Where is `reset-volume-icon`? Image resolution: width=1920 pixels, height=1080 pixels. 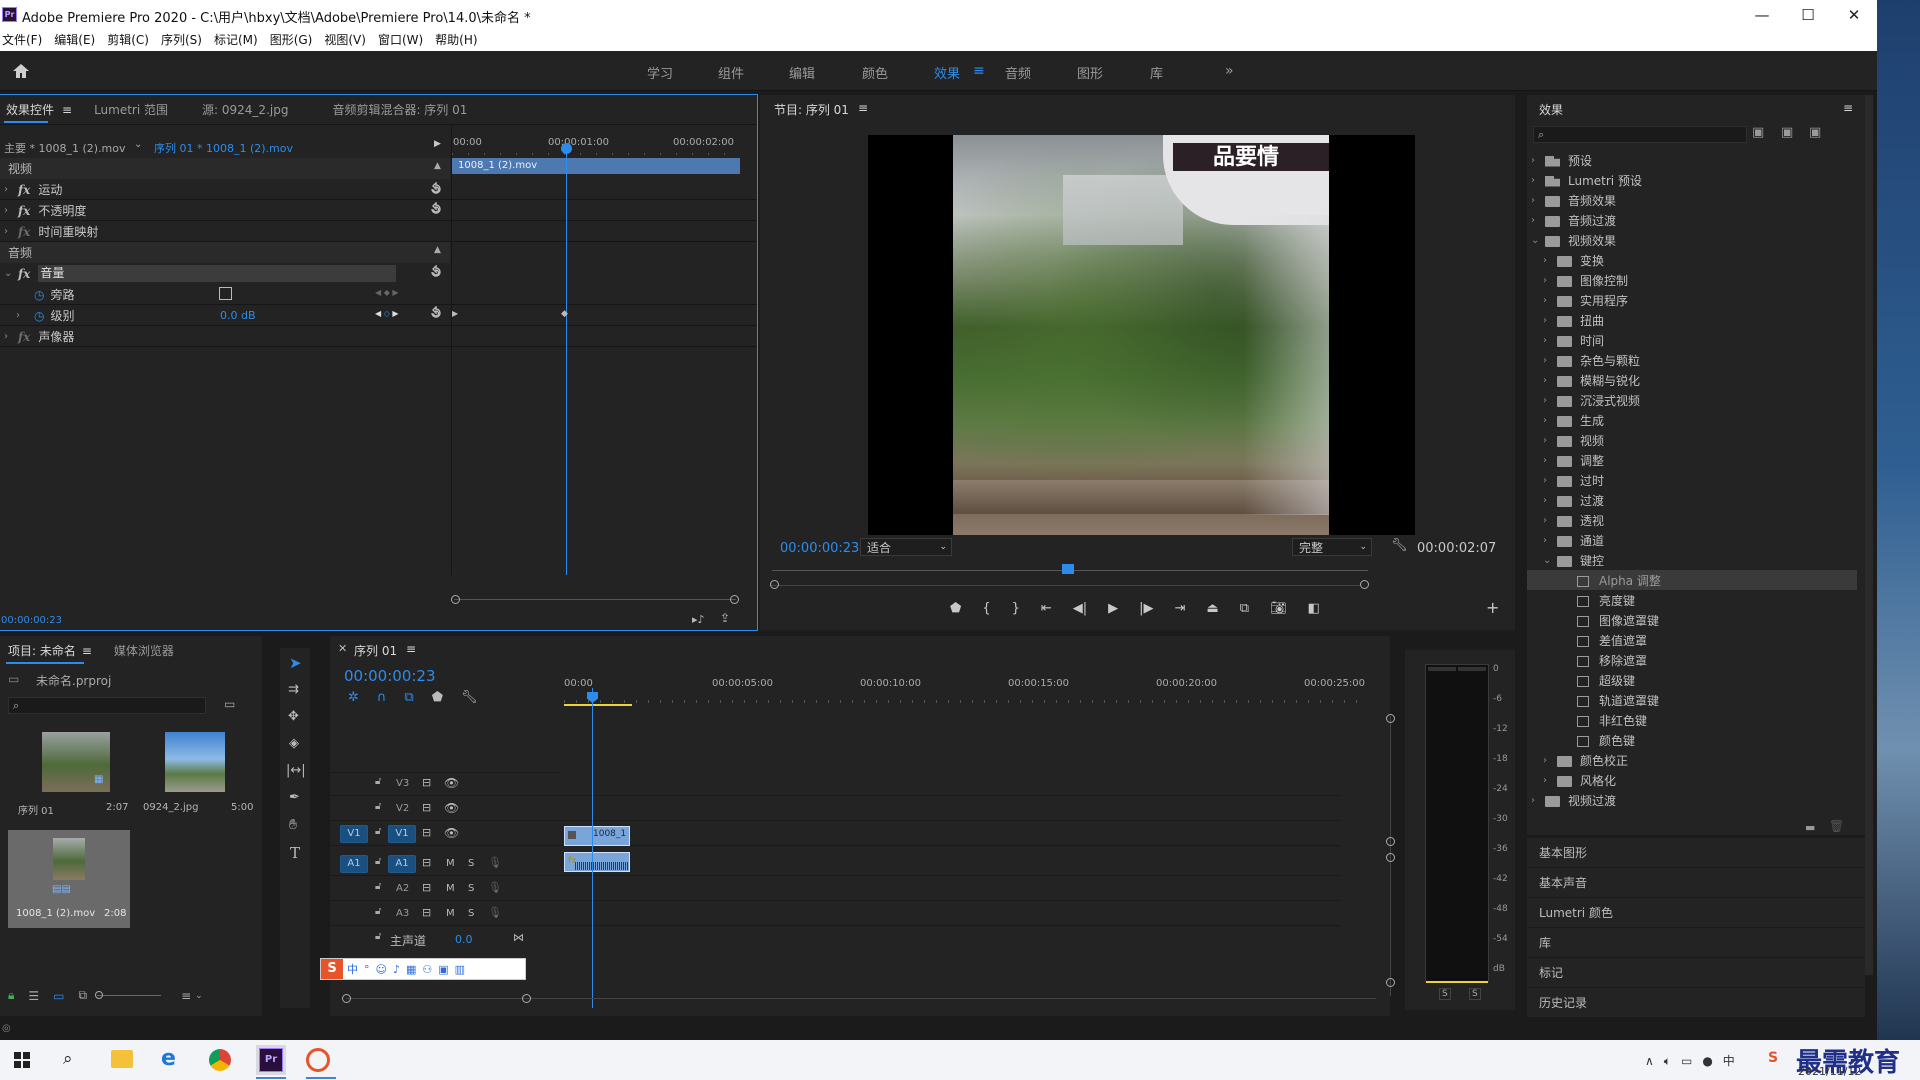
reset-volume-icon is located at coordinates (436, 272).